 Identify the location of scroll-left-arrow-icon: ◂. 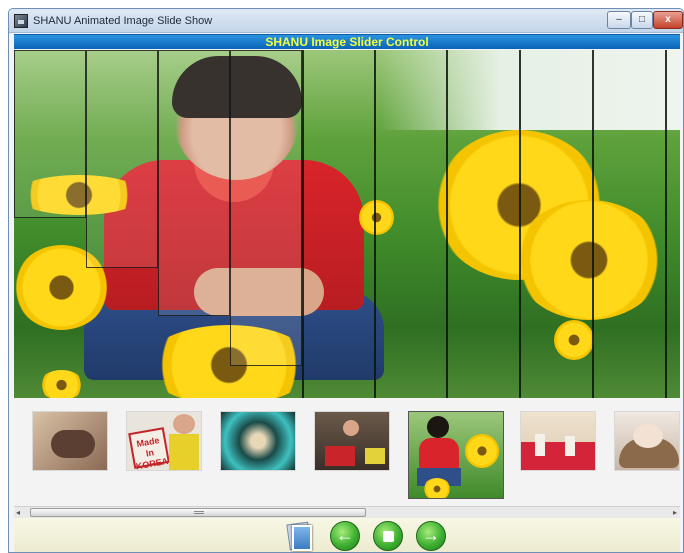
(18, 512).